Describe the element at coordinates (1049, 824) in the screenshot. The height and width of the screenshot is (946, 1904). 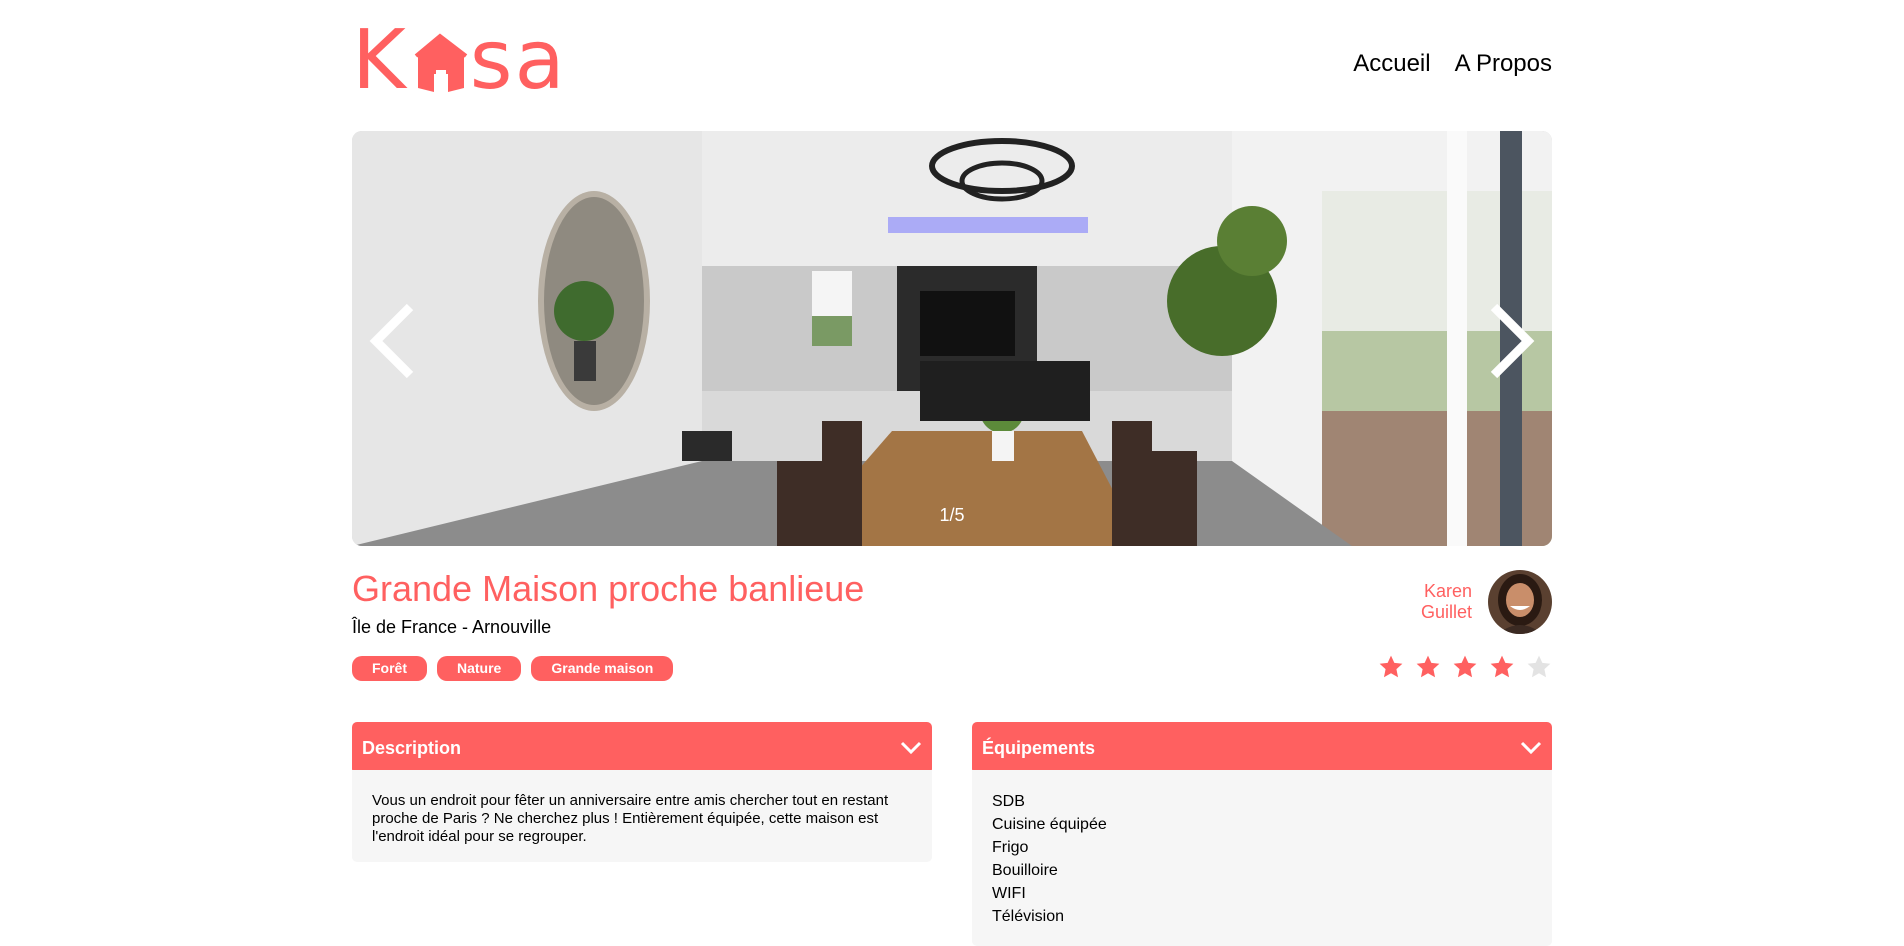
I see `equipment-item: Cuisine équipée` at that location.